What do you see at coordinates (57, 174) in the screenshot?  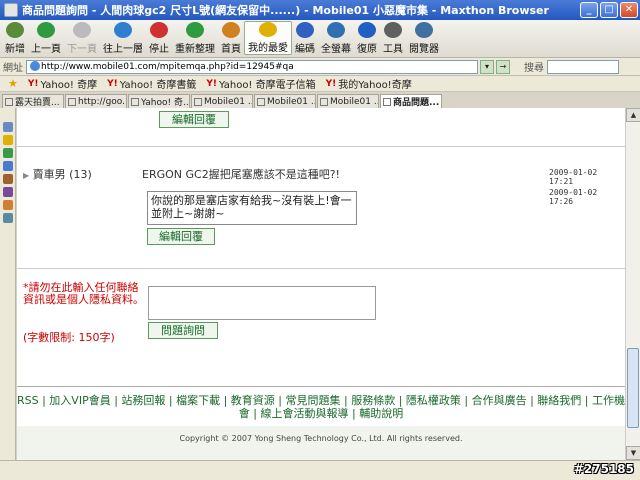 I see `post-user: ▶ 賣車男 (13)` at bounding box center [57, 174].